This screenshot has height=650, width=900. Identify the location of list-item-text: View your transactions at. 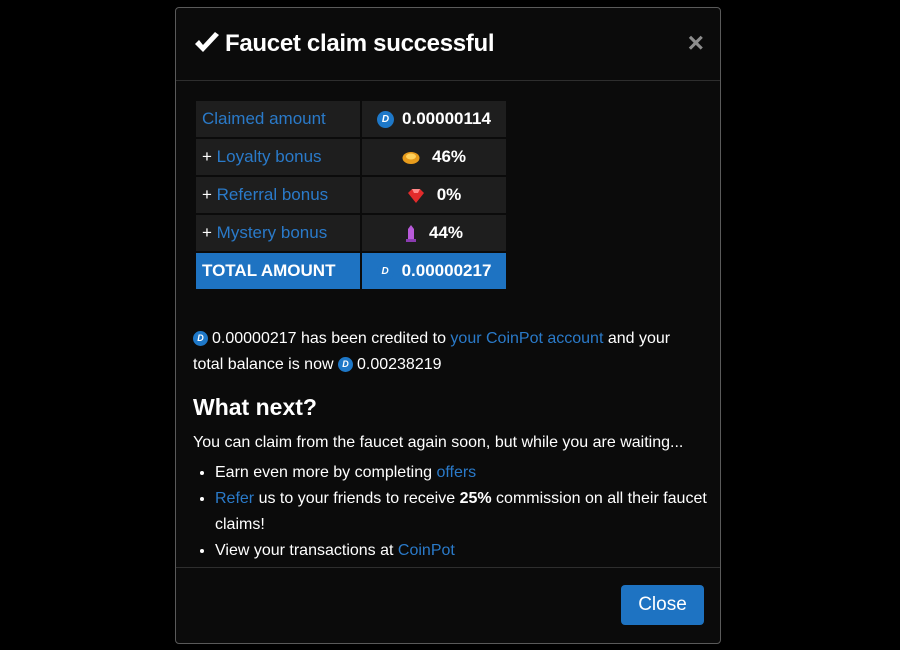
(306, 550).